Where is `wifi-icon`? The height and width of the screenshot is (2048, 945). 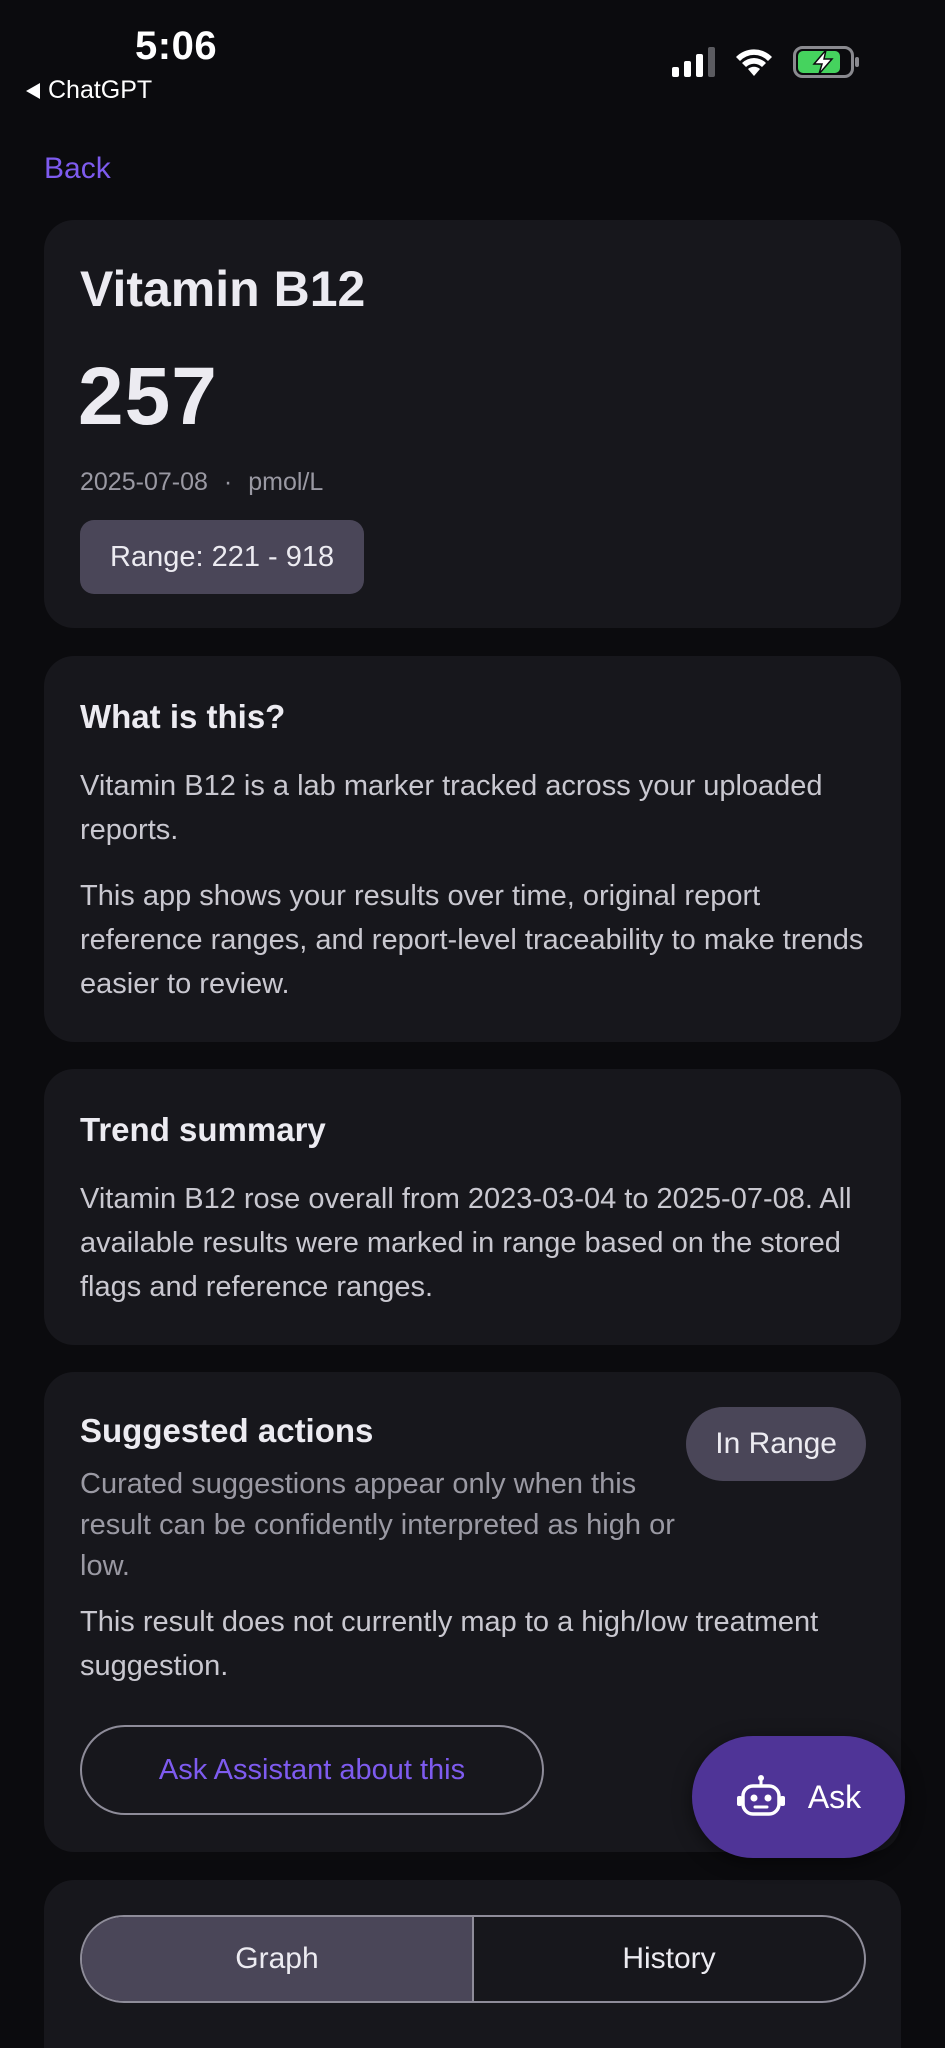 wifi-icon is located at coordinates (754, 62).